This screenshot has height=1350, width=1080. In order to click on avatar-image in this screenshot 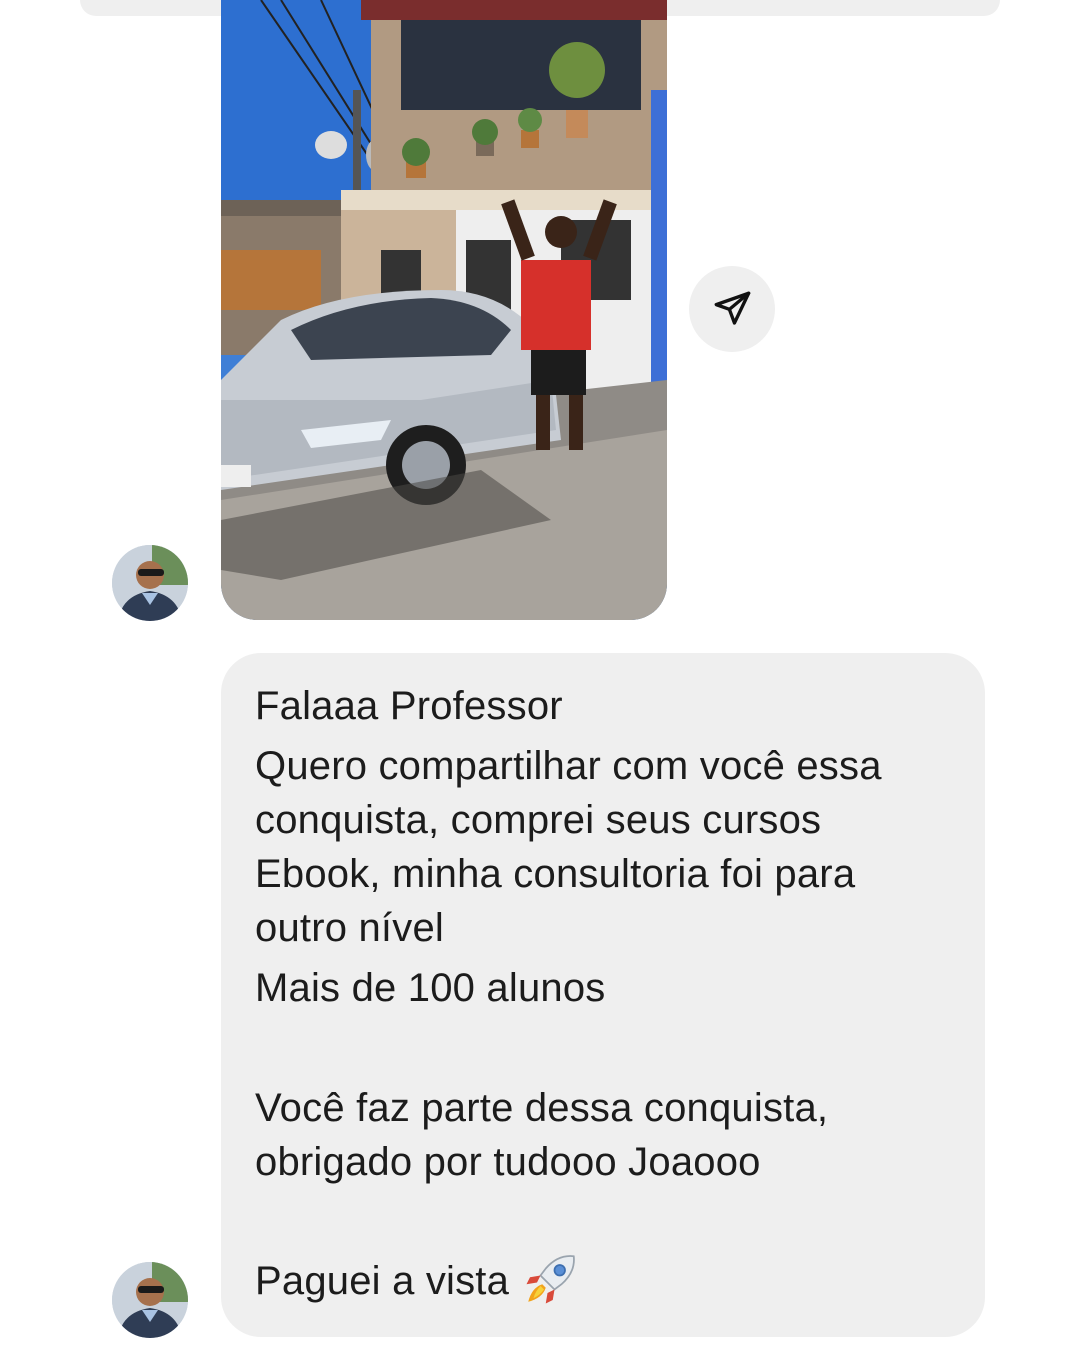, I will do `click(150, 583)`.